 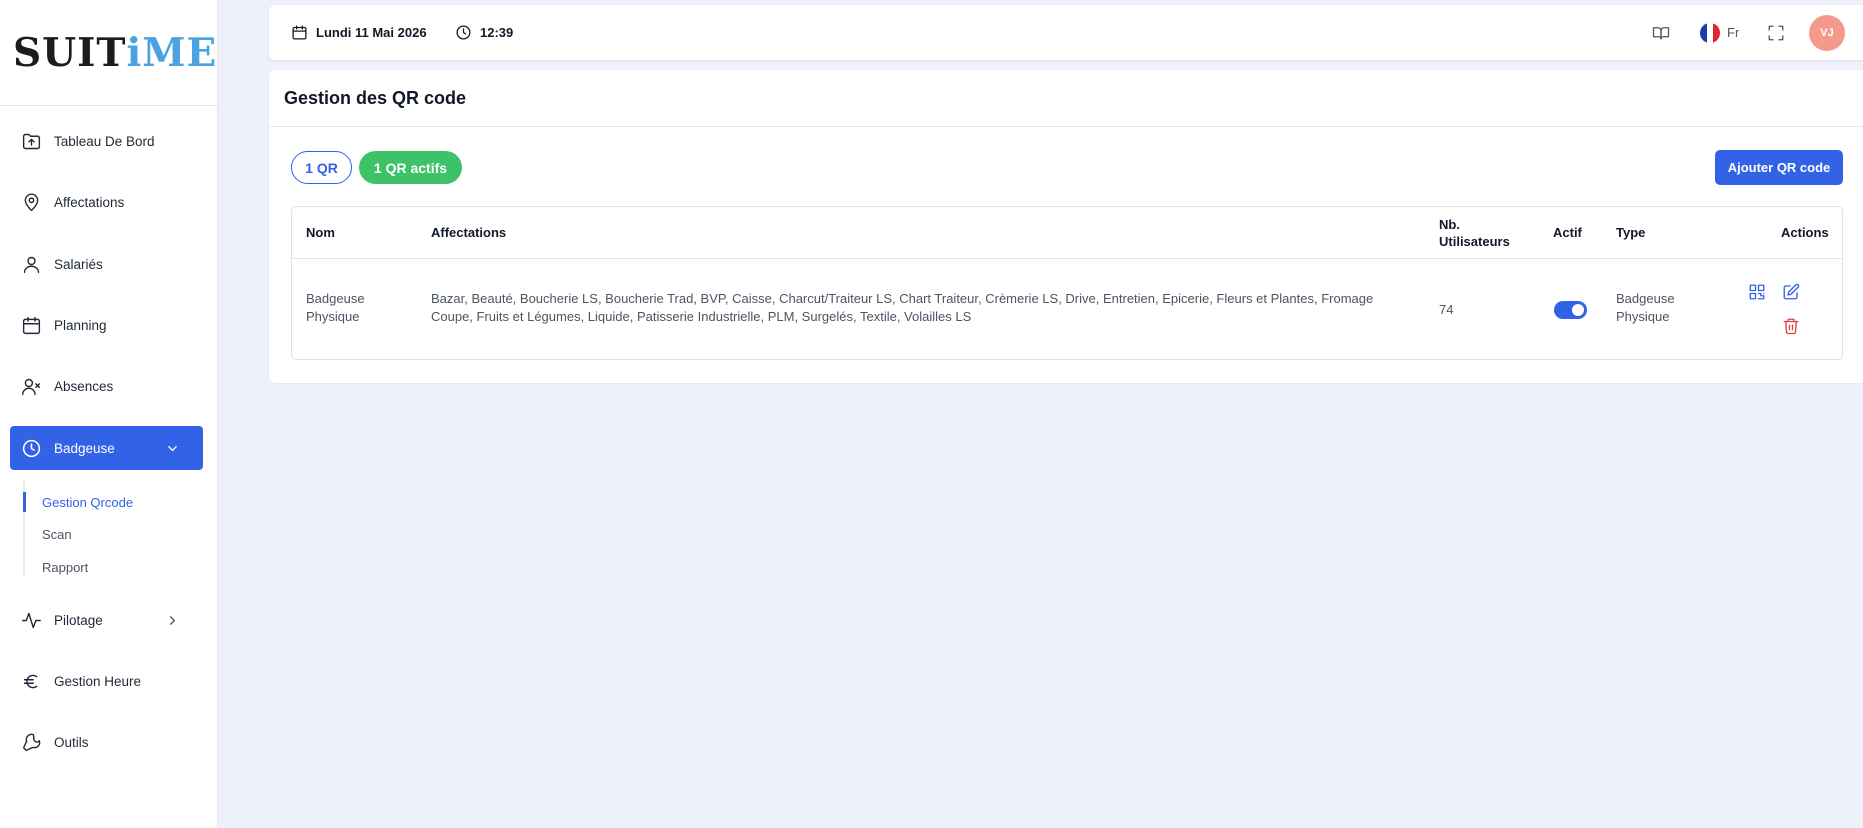 I want to click on sidebar-item-tableau-de-bord: Tableau De Bord, so click(x=106, y=141).